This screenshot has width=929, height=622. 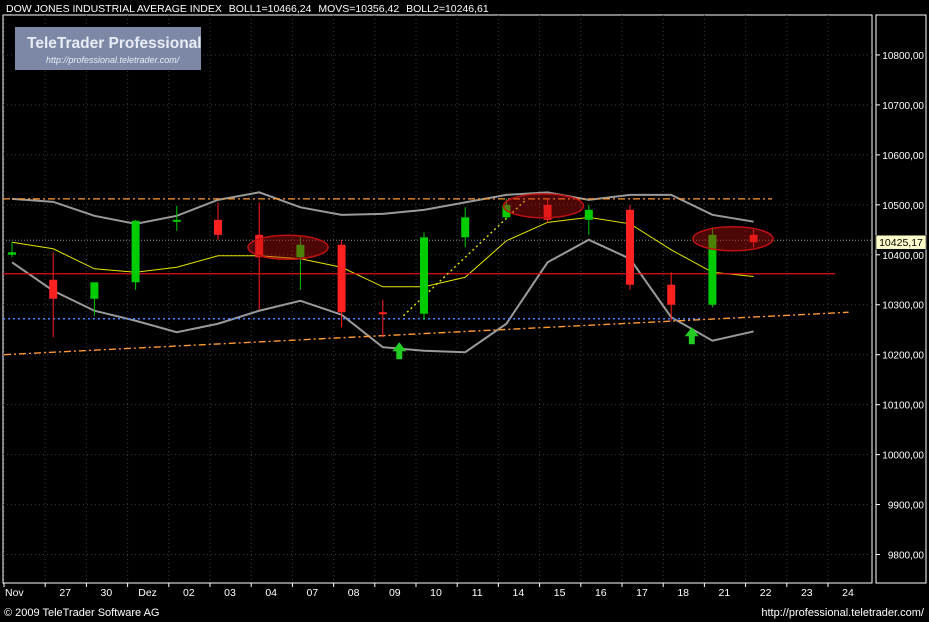 What do you see at coordinates (354, 593) in the screenshot?
I see `x-tick-label: 08` at bounding box center [354, 593].